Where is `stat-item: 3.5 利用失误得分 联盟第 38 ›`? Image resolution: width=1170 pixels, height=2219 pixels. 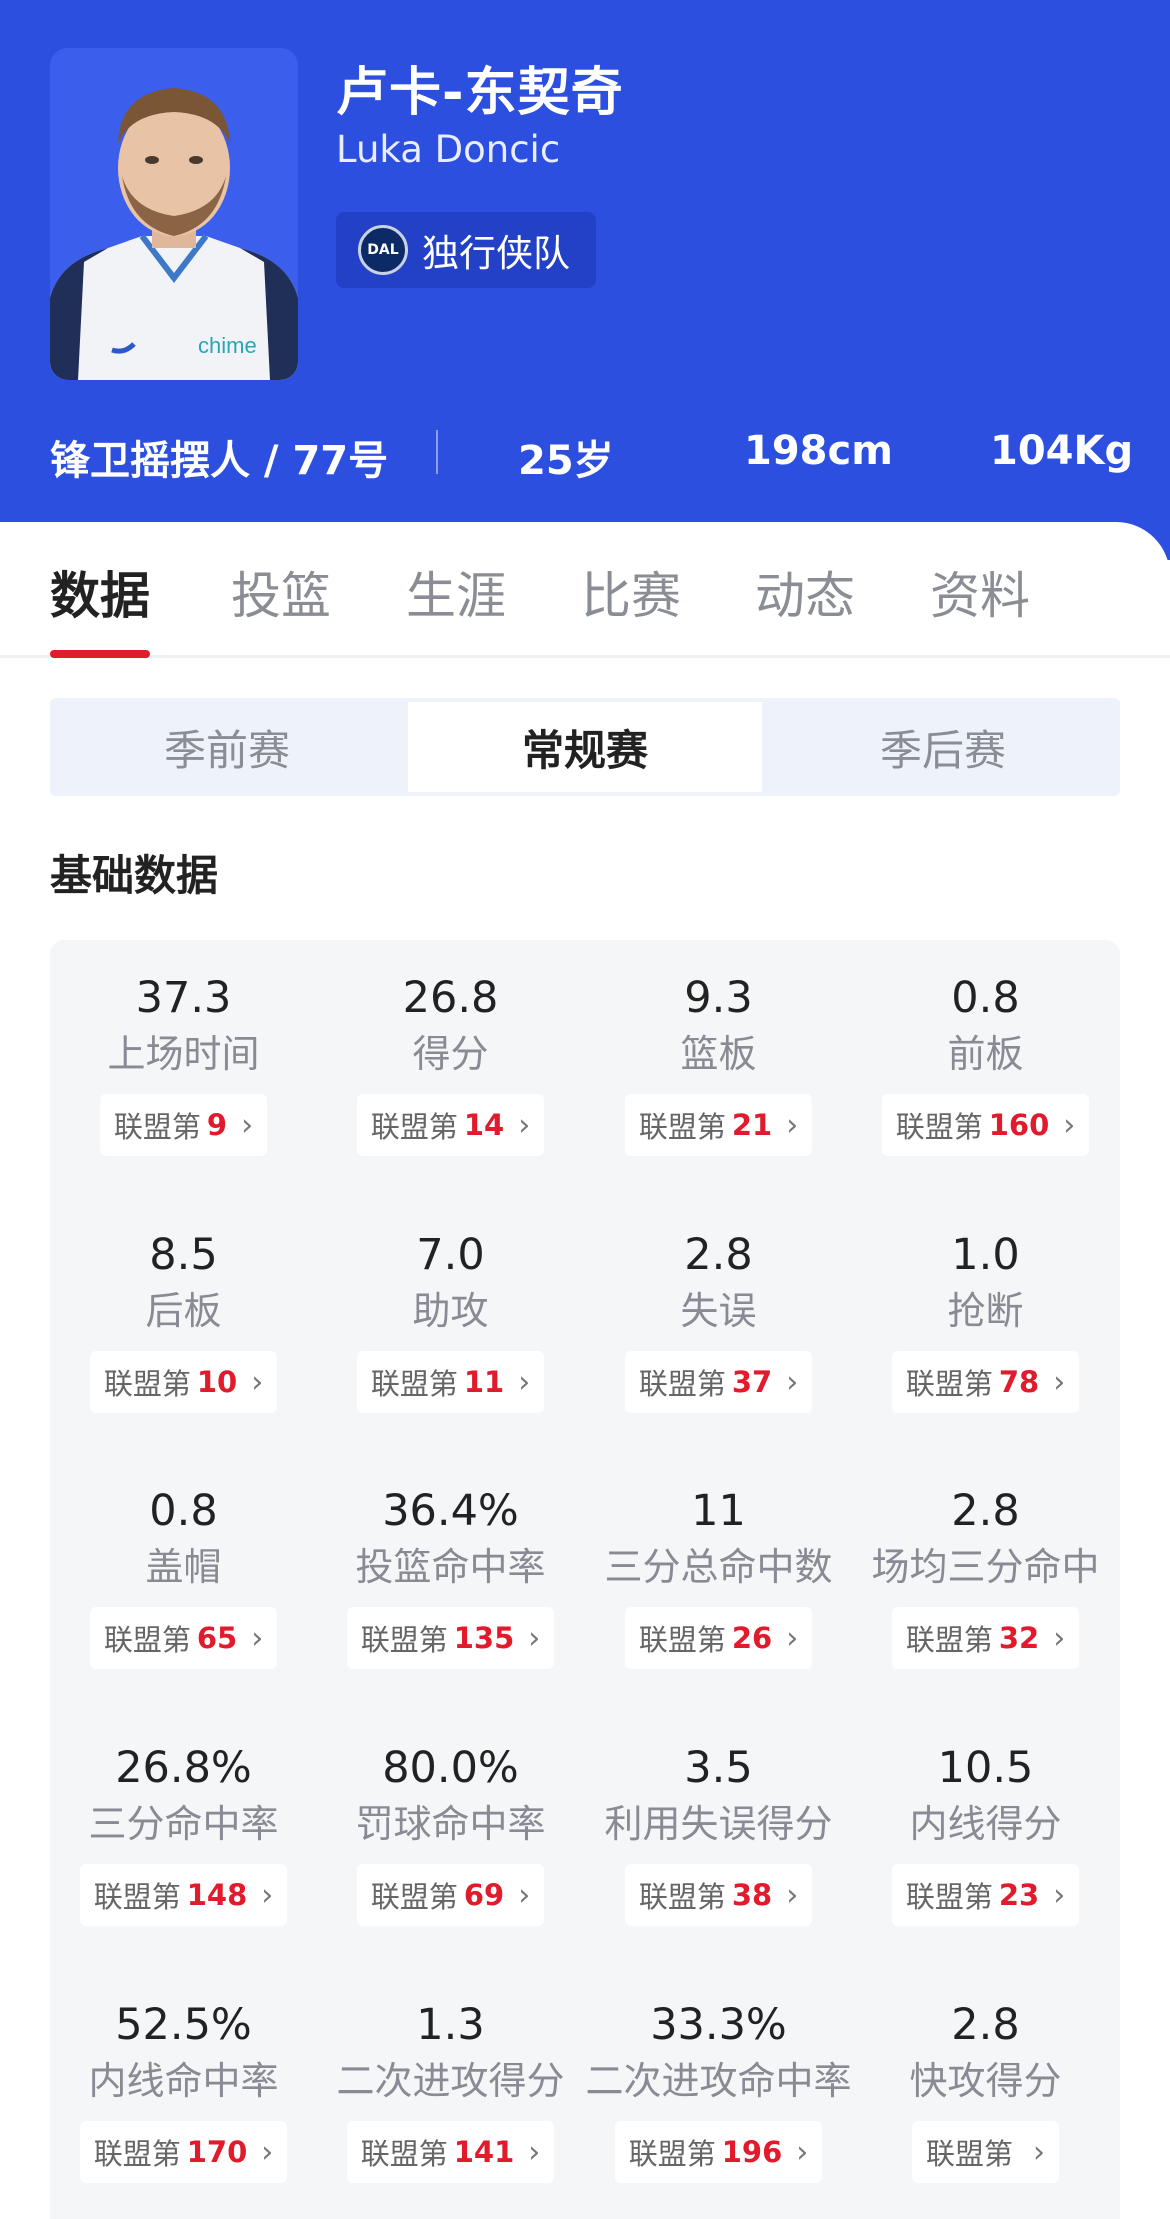
stat-item: 3.5 利用失误得分 联盟第 38 › is located at coordinates (718, 1833).